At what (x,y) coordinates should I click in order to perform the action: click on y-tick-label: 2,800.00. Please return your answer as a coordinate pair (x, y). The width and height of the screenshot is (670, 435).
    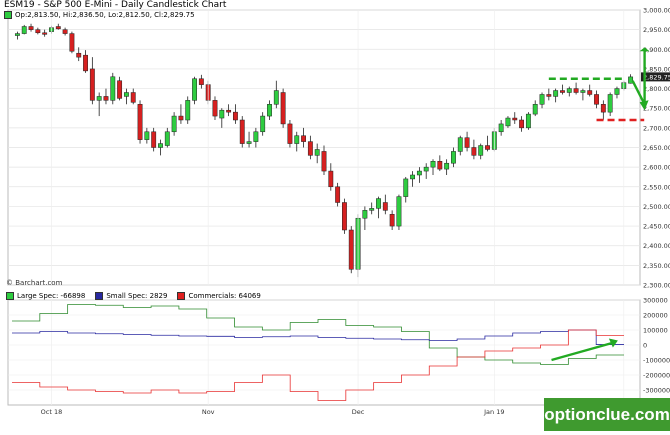
    Looking at the image, I should click on (656, 89).